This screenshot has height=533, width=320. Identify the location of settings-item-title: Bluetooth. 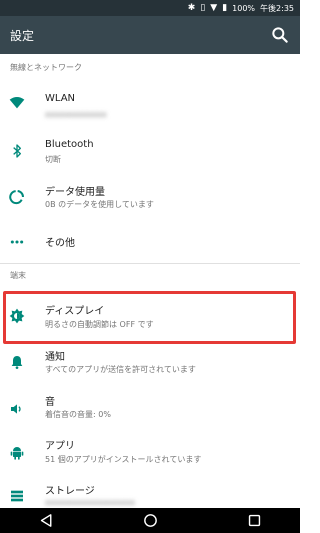
(69, 144).